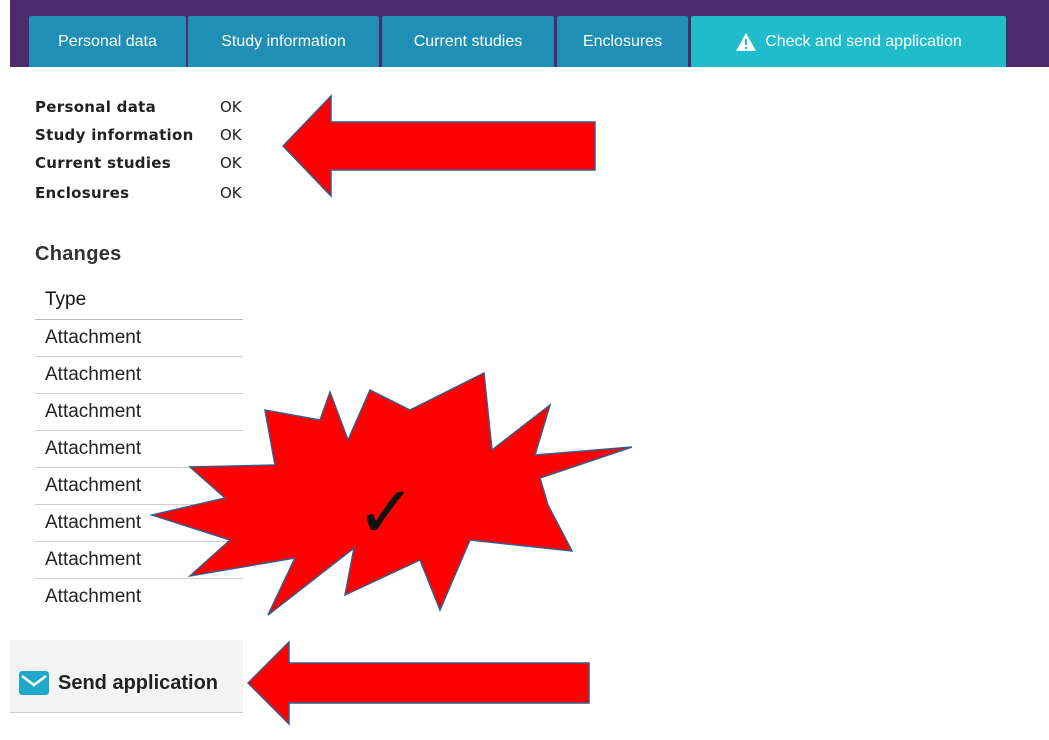 Image resolution: width=1049 pixels, height=740 pixels. What do you see at coordinates (746, 42) in the screenshot?
I see `warning-triangle-icon` at bounding box center [746, 42].